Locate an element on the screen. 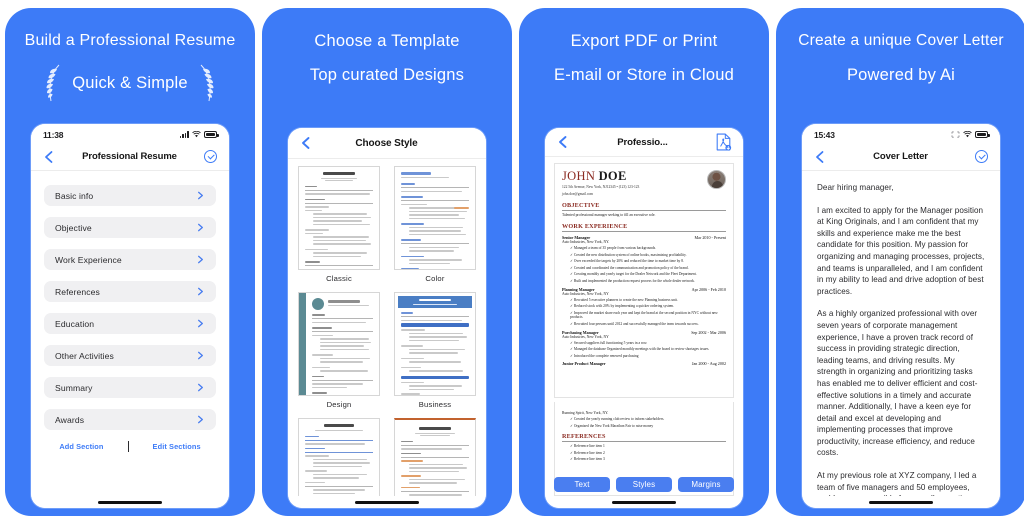 The height and width of the screenshot is (524, 1024). template-label: Color is located at coordinates (435, 278).